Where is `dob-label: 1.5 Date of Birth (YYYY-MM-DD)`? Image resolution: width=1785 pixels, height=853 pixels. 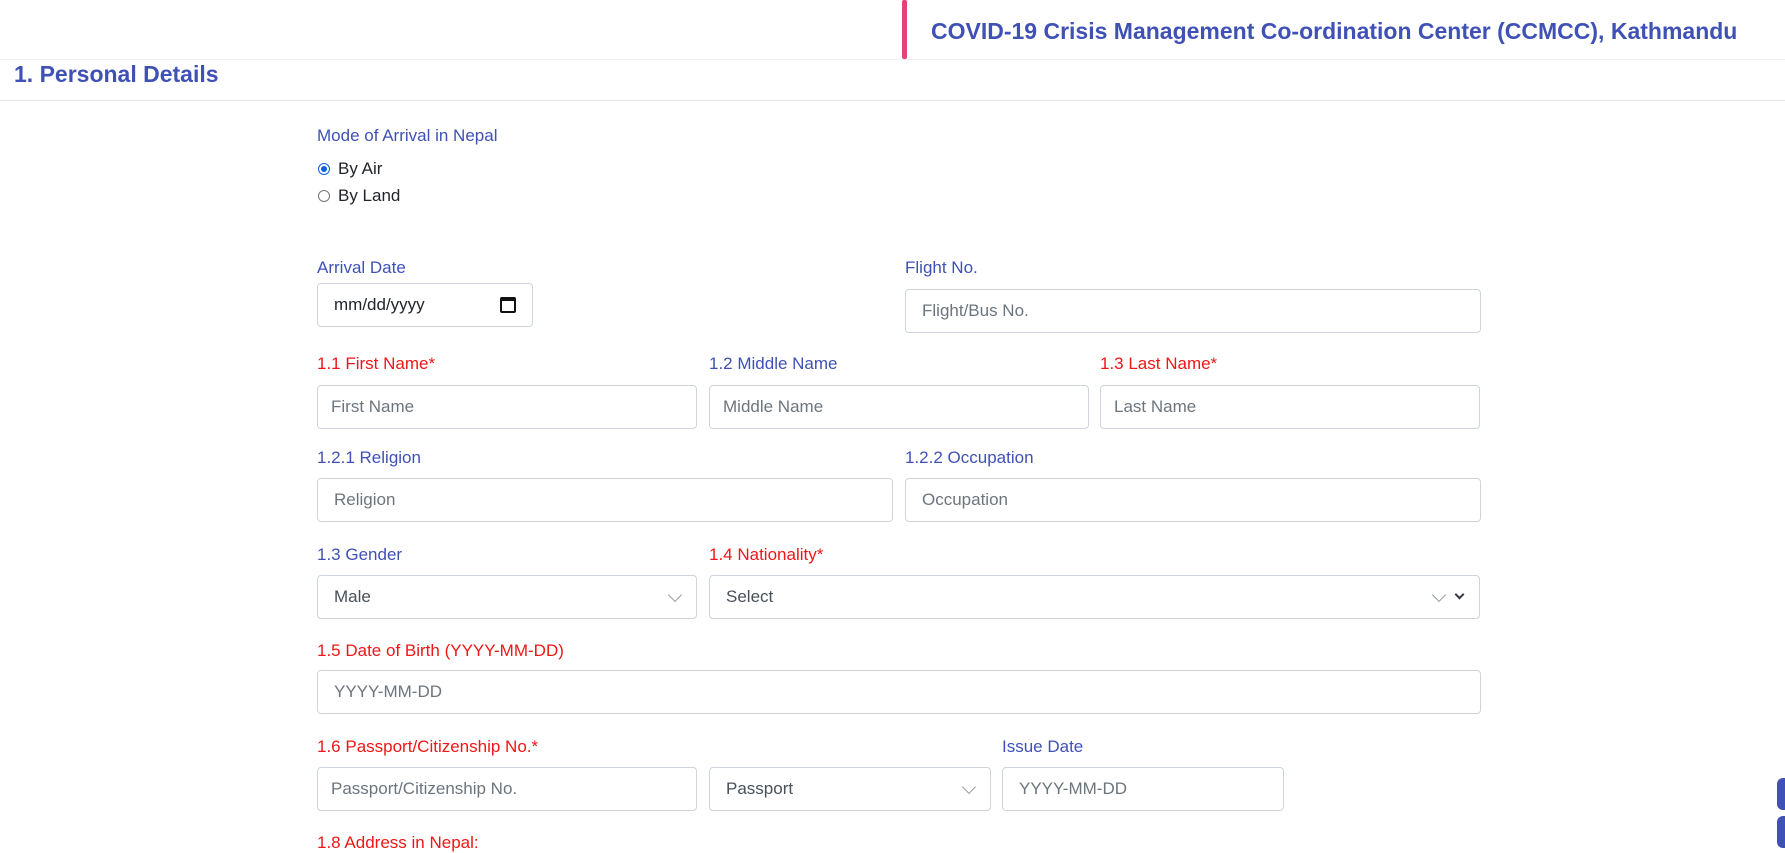
dob-label: 1.5 Date of Birth (YYYY-MM-DD) is located at coordinates (440, 650).